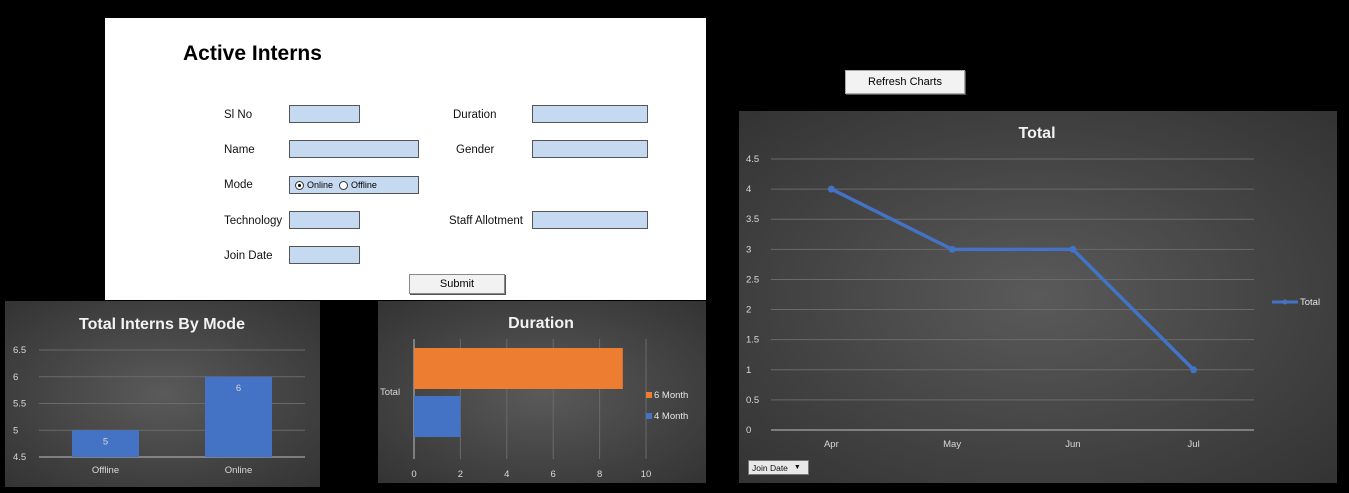  I want to click on y-tick-label: 6.5, so click(19, 350).